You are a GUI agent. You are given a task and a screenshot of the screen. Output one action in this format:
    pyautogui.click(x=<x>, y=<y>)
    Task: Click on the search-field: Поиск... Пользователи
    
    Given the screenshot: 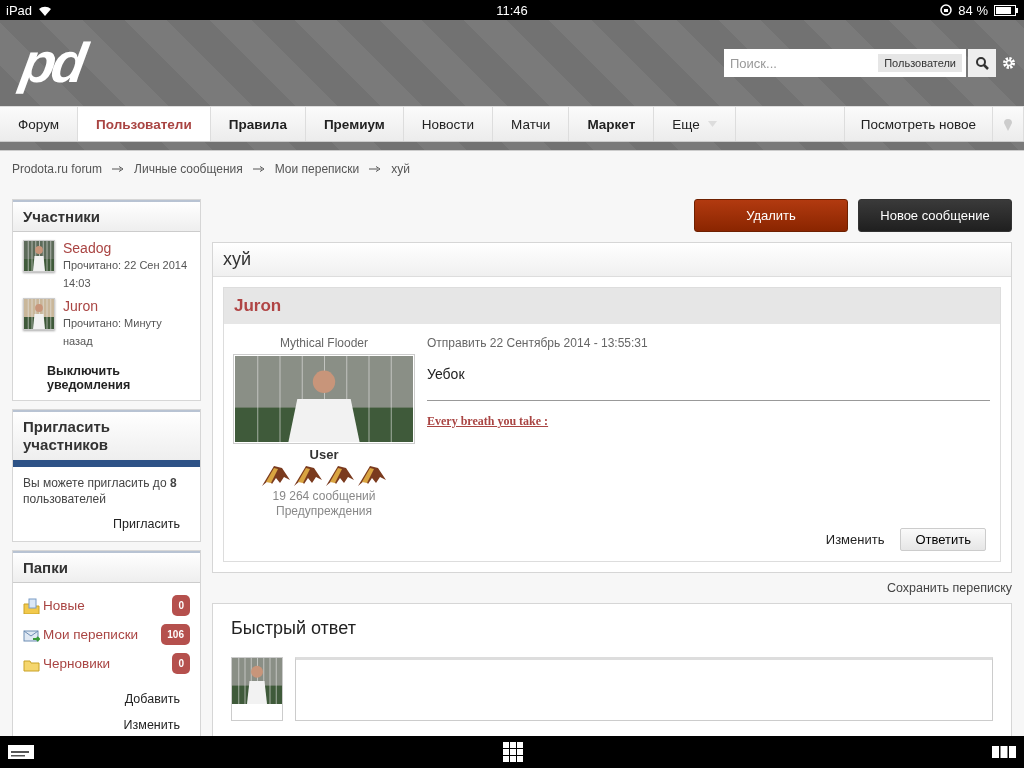 What is the action you would take?
    pyautogui.click(x=845, y=63)
    